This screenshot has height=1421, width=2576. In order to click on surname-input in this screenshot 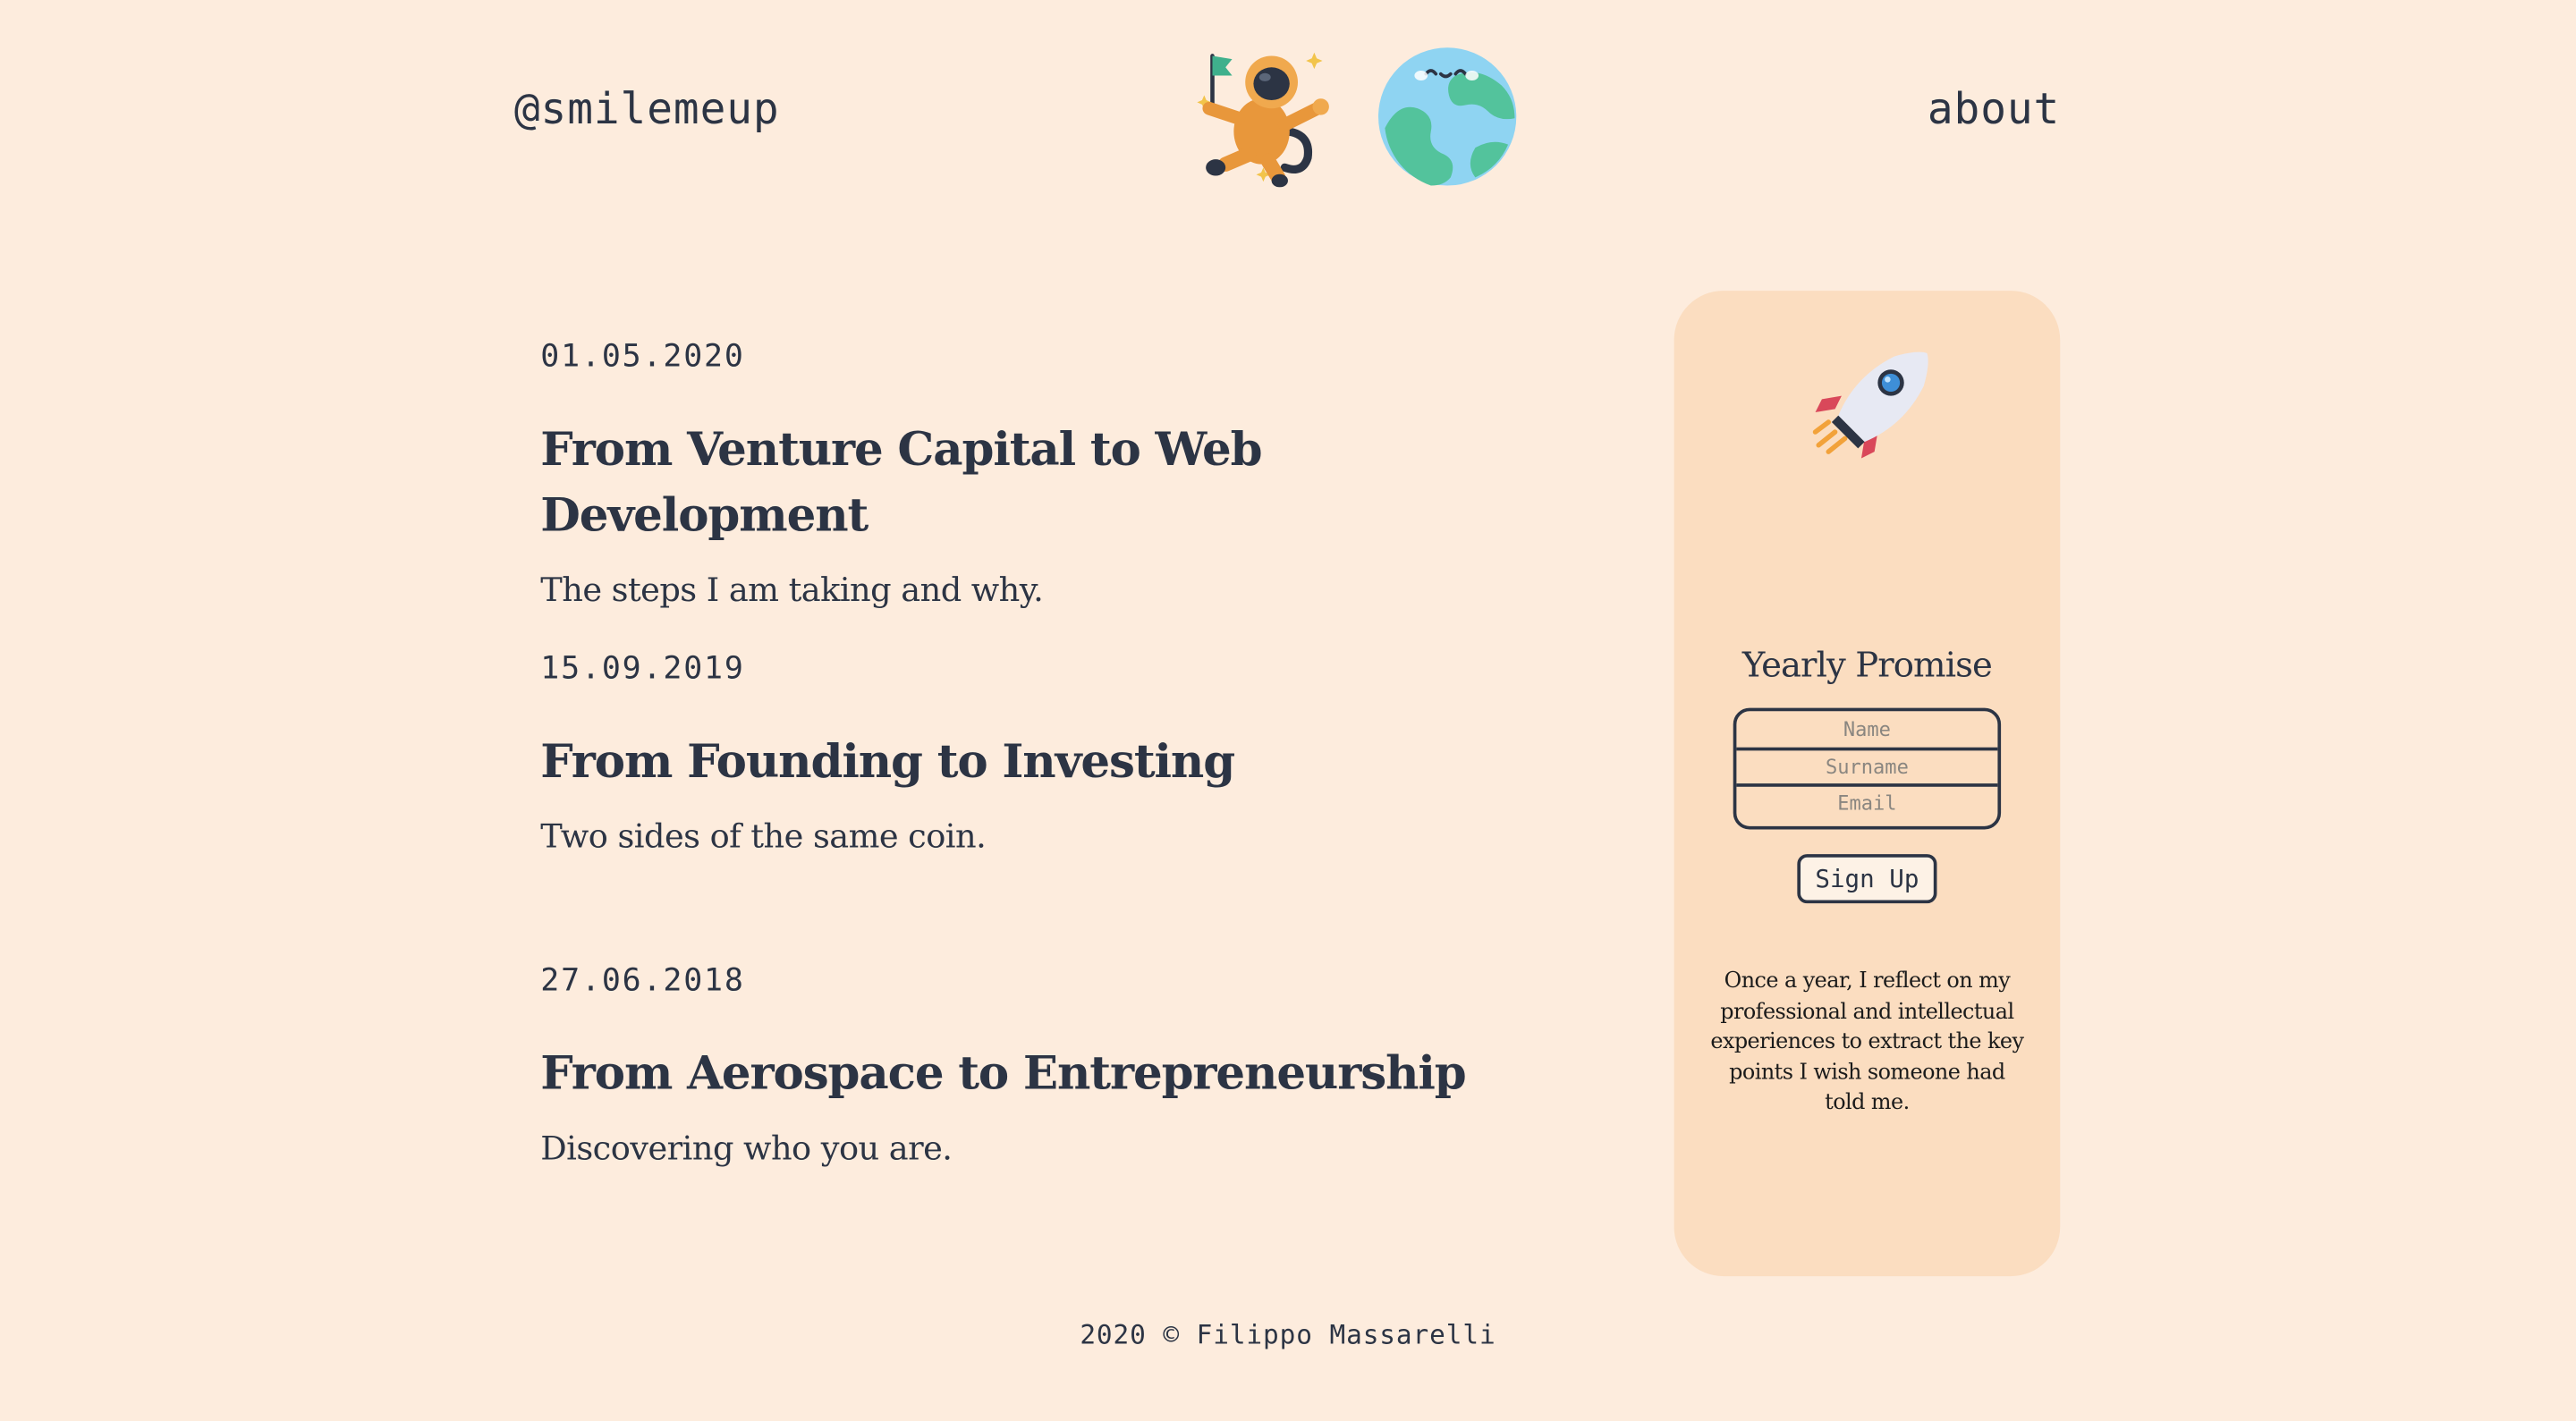, I will do `click(1867, 765)`.